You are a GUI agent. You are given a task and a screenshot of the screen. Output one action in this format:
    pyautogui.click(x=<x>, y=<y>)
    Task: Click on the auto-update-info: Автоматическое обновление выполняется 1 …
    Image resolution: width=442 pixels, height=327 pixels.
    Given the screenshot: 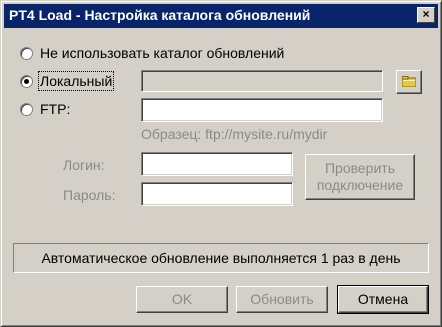 What is the action you would take?
    pyautogui.click(x=221, y=258)
    